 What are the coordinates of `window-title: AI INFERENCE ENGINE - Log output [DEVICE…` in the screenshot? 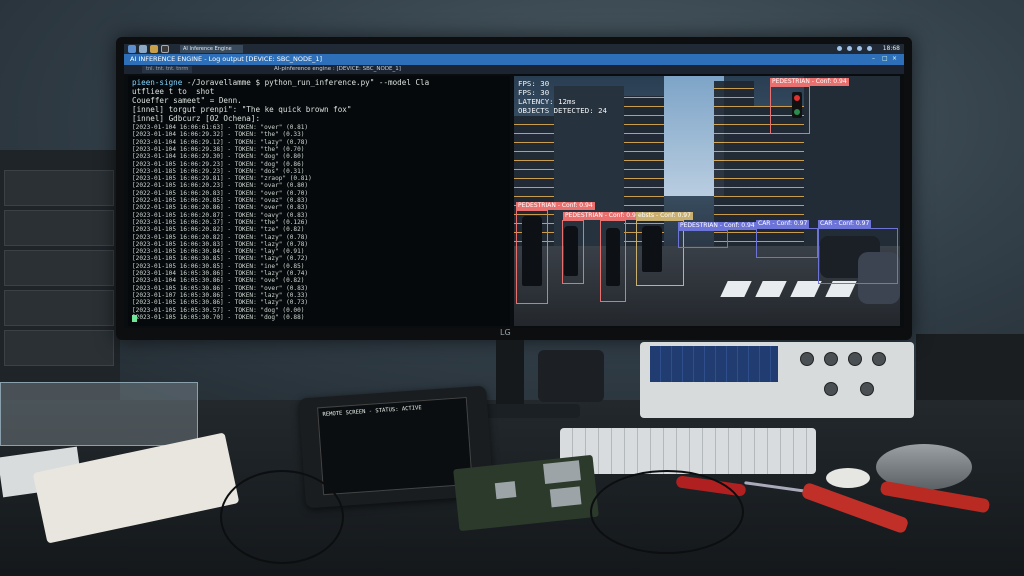 It's located at (226, 59).